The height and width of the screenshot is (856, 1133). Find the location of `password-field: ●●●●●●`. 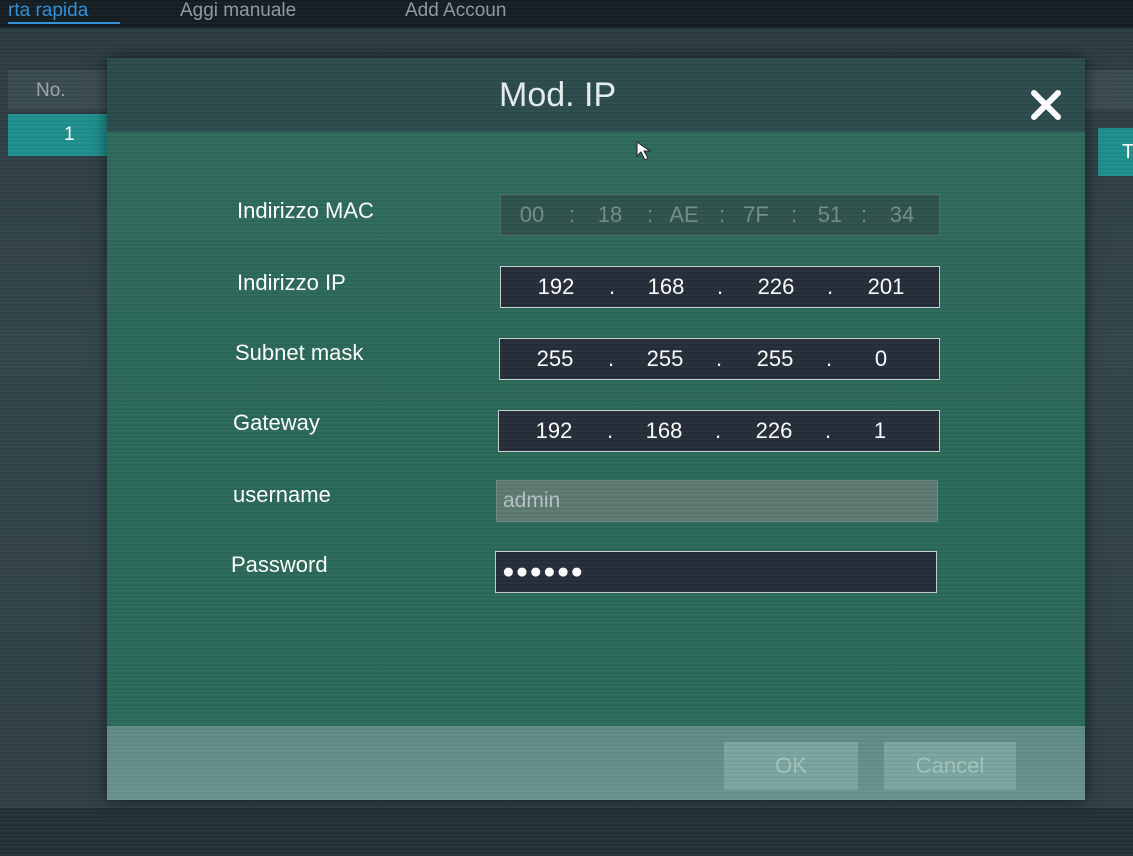

password-field: ●●●●●● is located at coordinates (716, 572).